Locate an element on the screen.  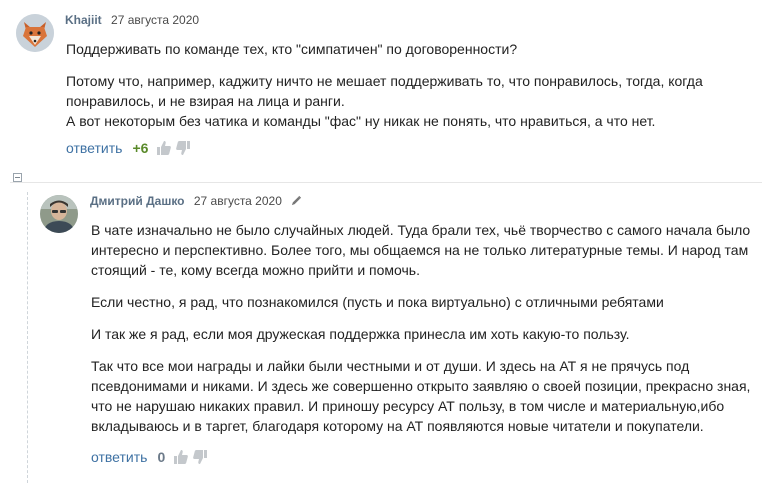
comment-meta: Khajiit 27 августа 2020 is located at coordinates (132, 20).